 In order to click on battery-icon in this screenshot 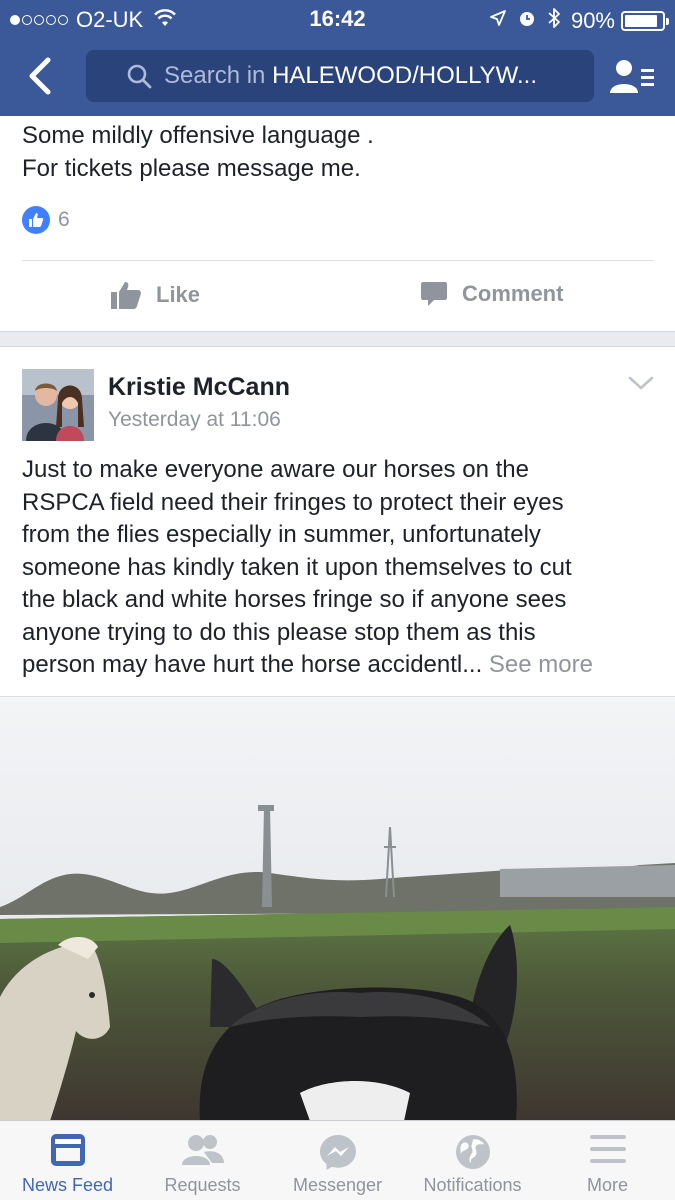, I will do `click(645, 20)`.